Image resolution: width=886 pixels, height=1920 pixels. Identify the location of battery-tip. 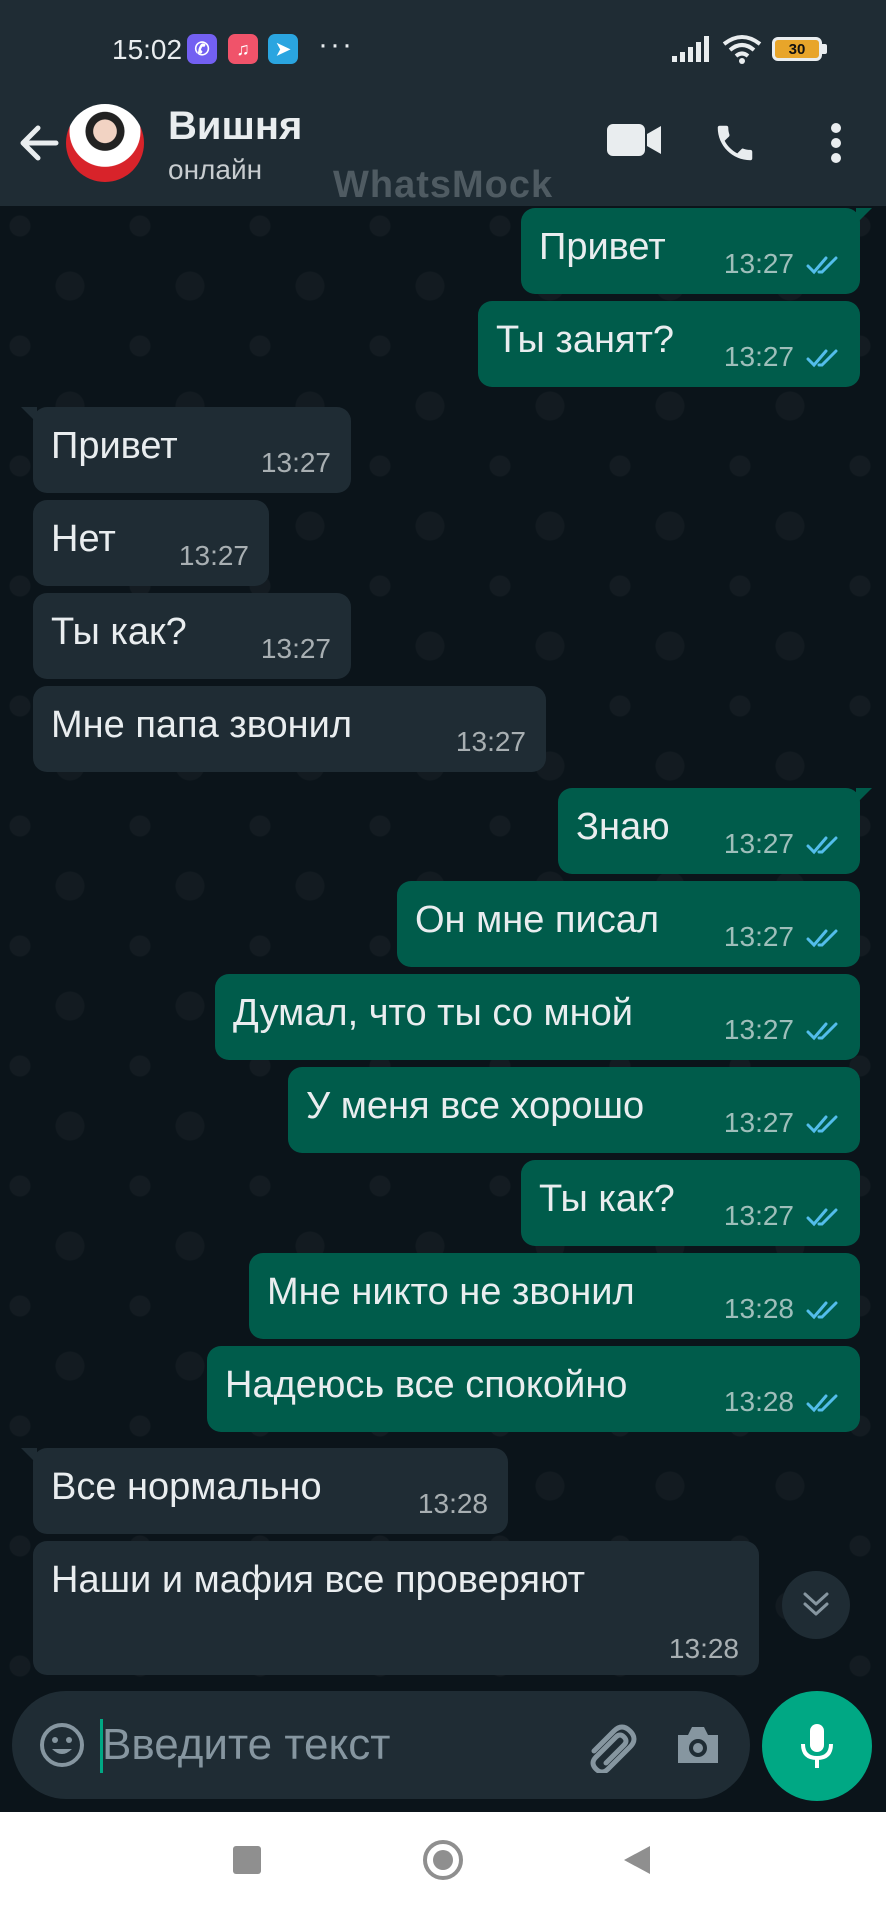
(824, 49).